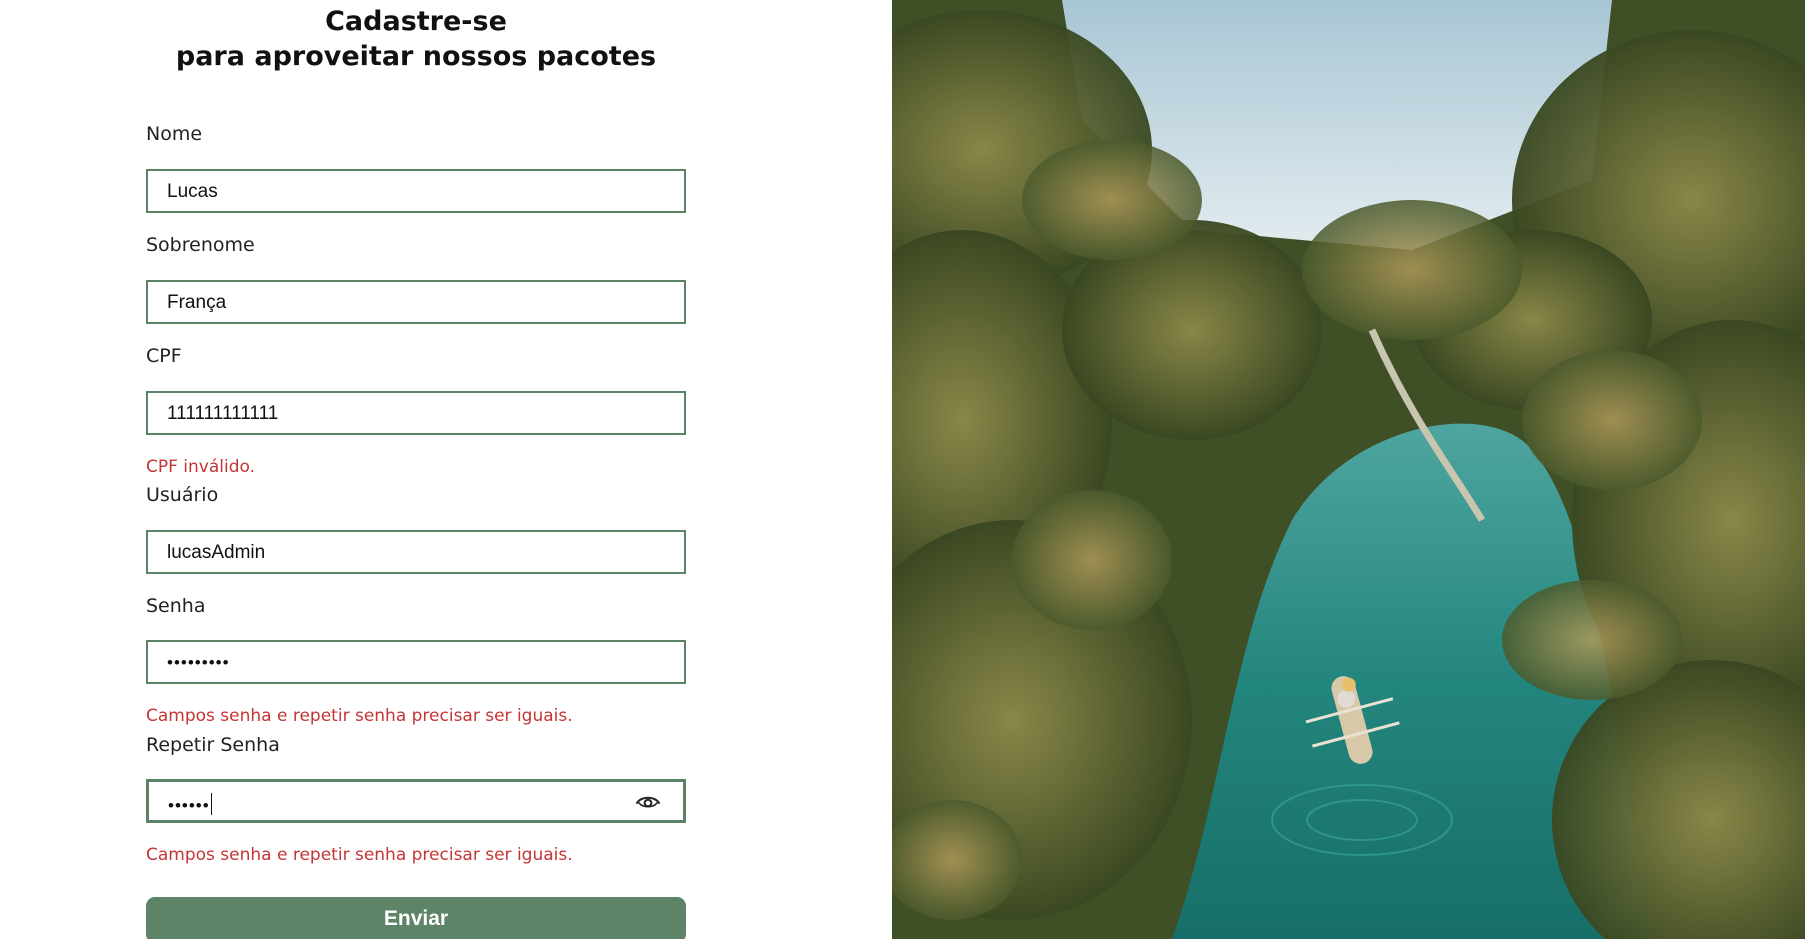  Describe the element at coordinates (201, 467) in the screenshot. I see `cpf-error-message: CPF inválido.` at that location.